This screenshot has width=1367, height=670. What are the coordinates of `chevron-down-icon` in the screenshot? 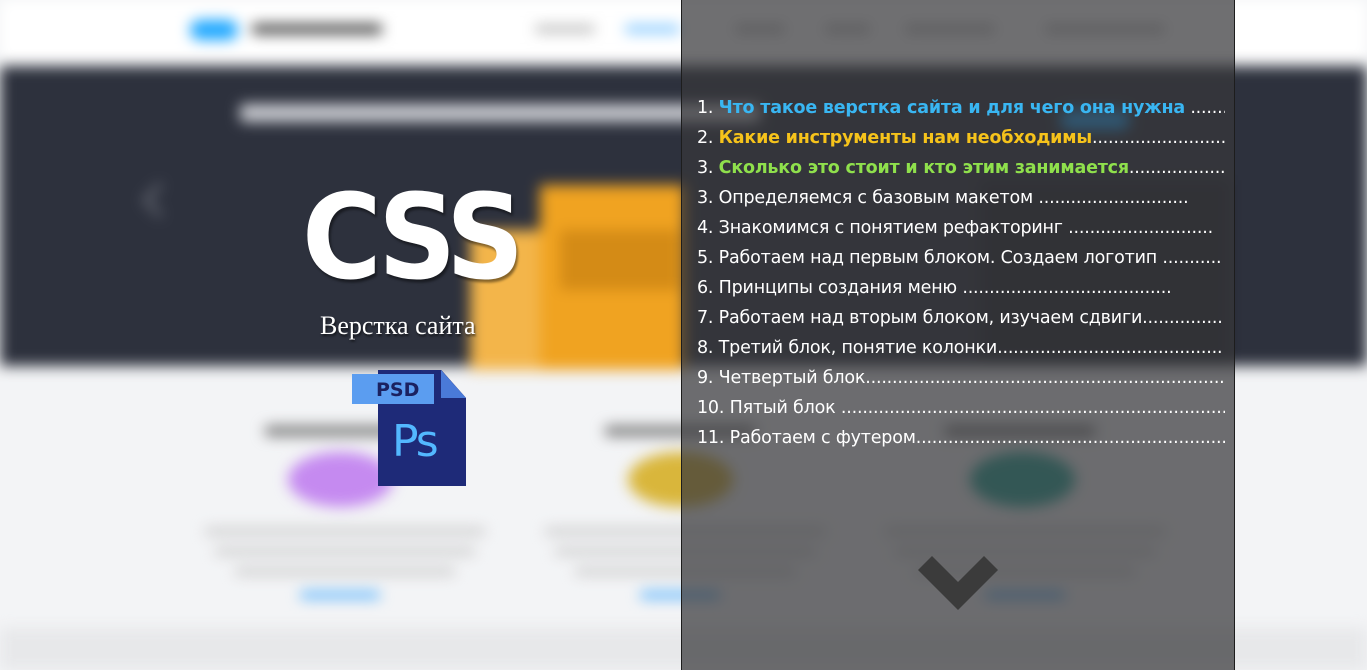 It's located at (958, 584).